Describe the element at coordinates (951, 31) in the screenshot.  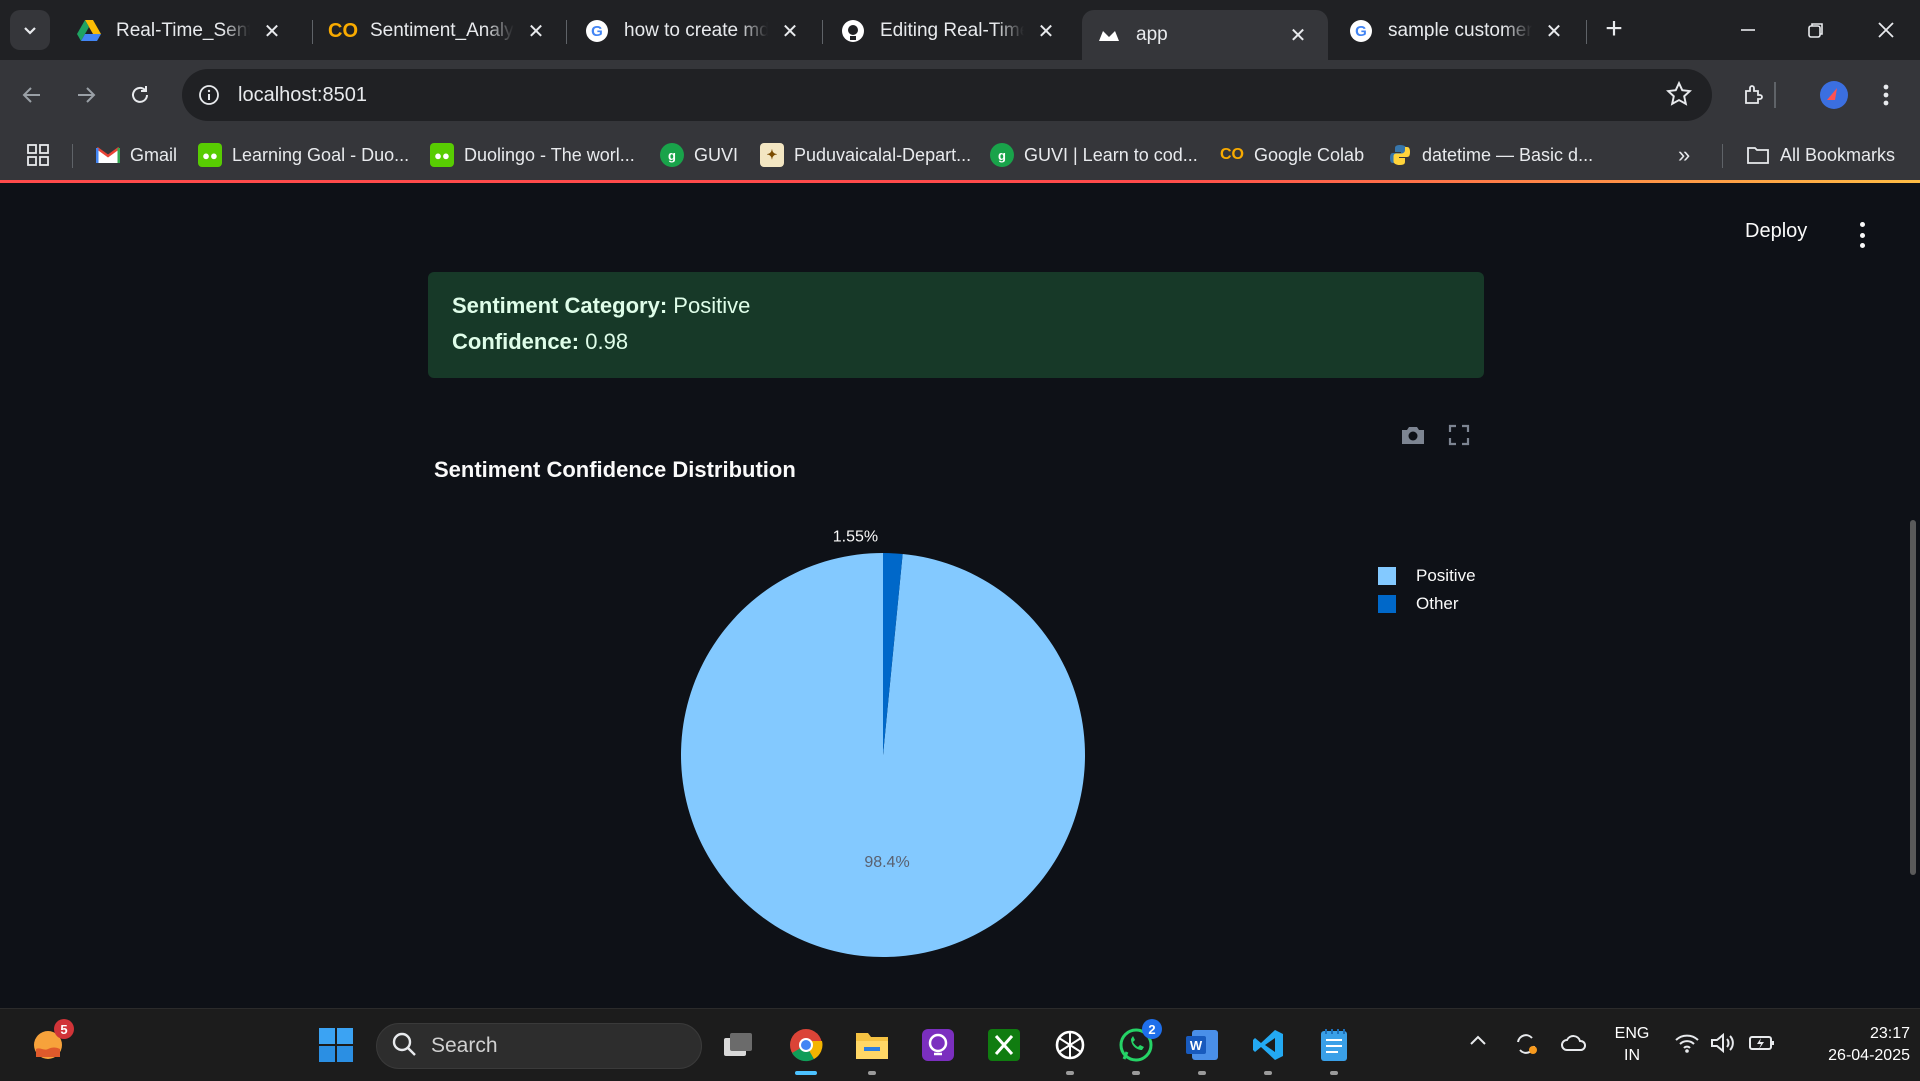
I see `tab-editing-real-time: Editing Real-Time- ✕` at that location.